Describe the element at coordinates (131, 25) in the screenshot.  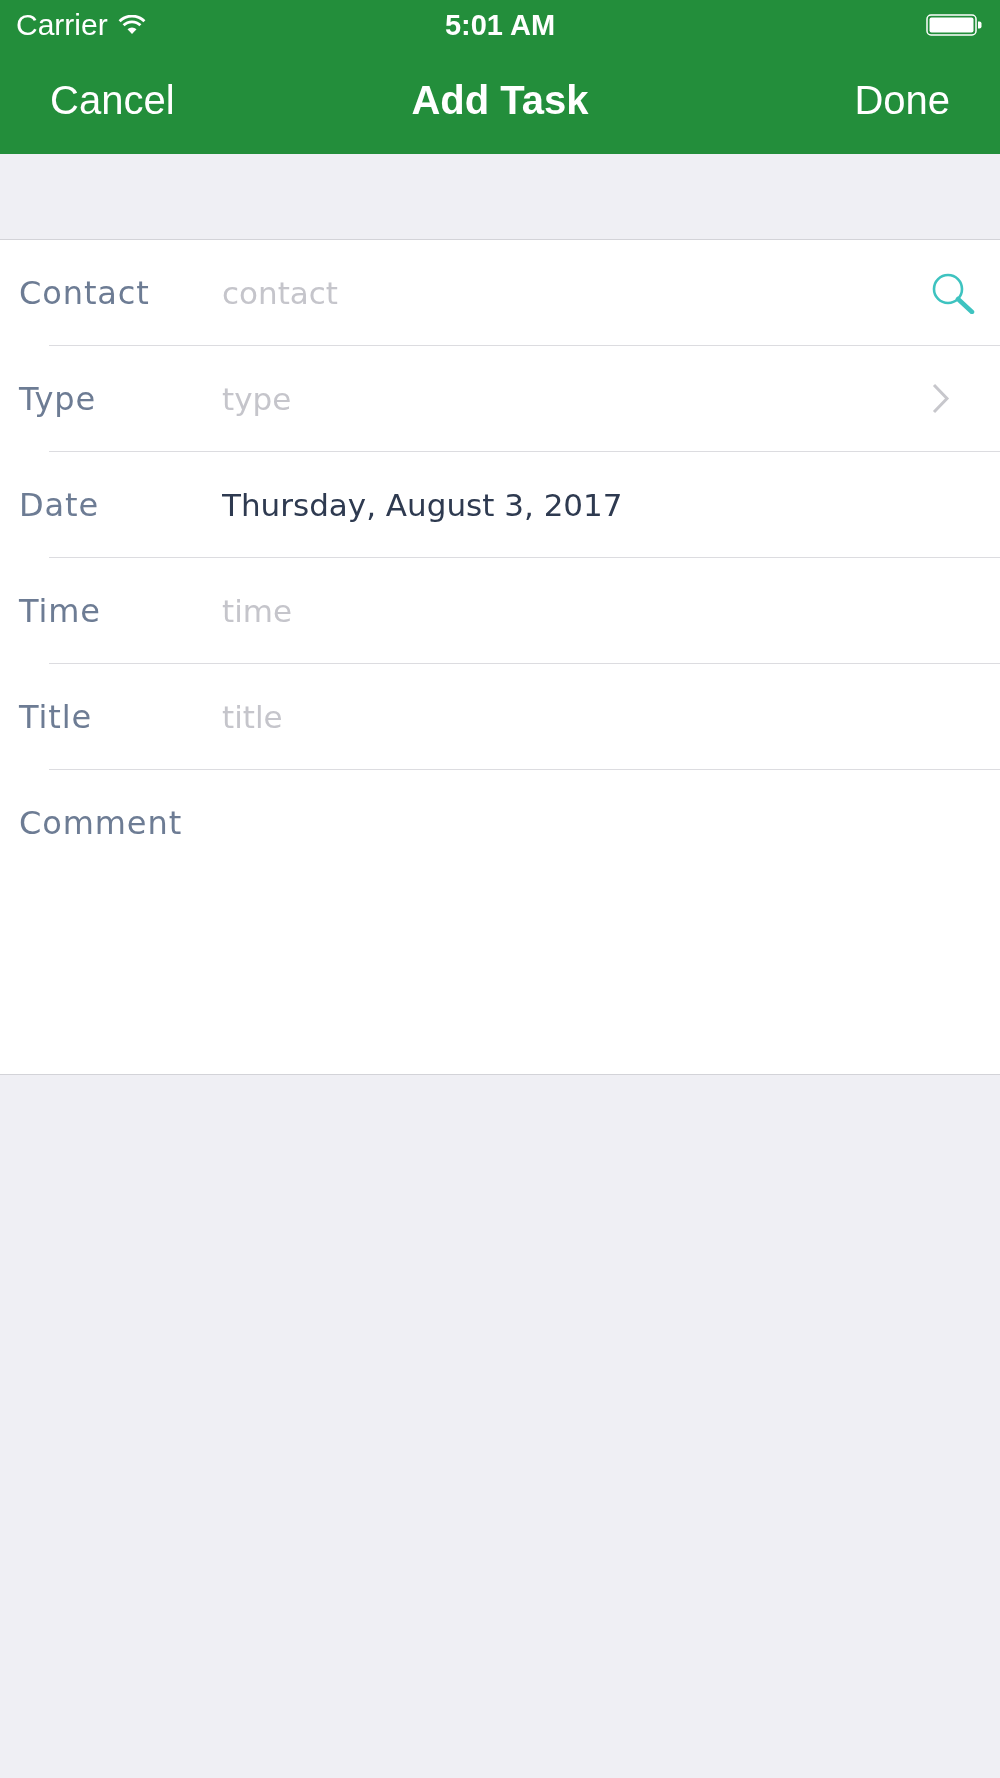
I see `wifi-icon` at that location.